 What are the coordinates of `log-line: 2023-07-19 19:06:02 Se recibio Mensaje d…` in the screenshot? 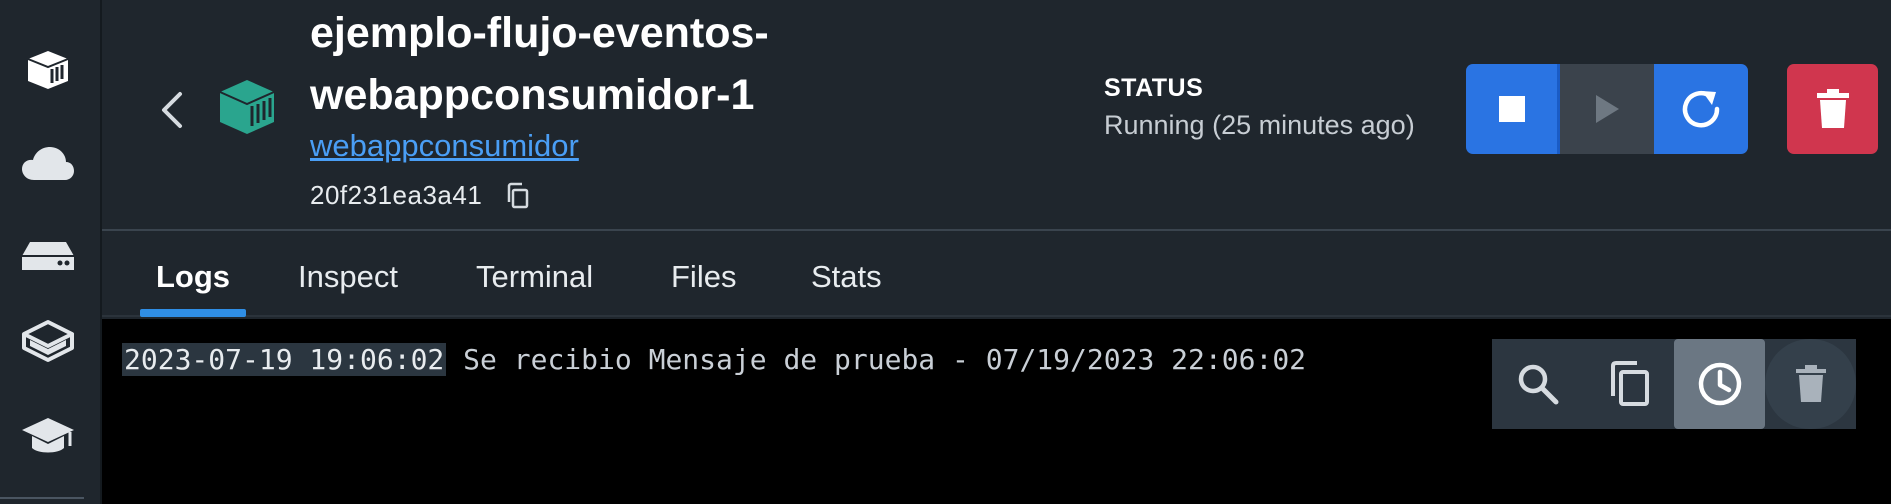 It's located at (714, 360).